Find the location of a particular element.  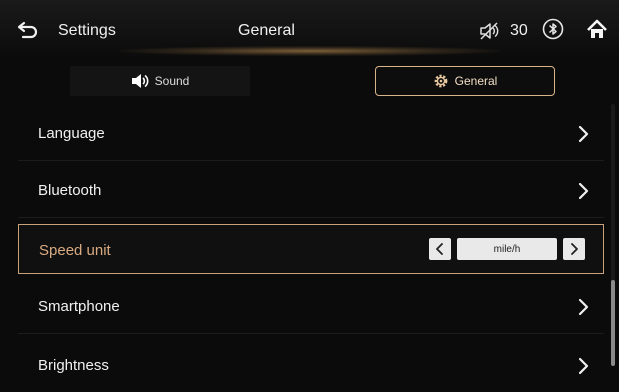

header-settings-label: Settings is located at coordinates (87, 30).